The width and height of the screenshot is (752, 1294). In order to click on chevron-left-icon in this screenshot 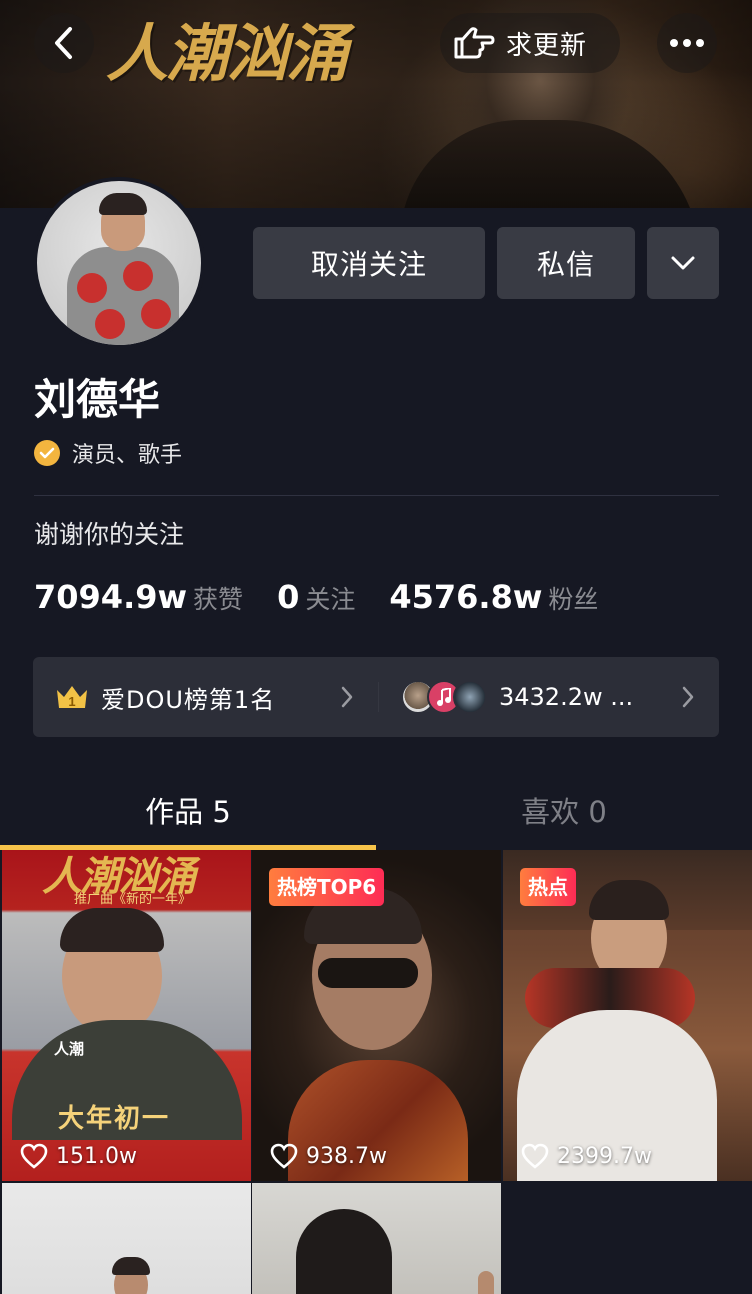, I will do `click(63, 43)`.